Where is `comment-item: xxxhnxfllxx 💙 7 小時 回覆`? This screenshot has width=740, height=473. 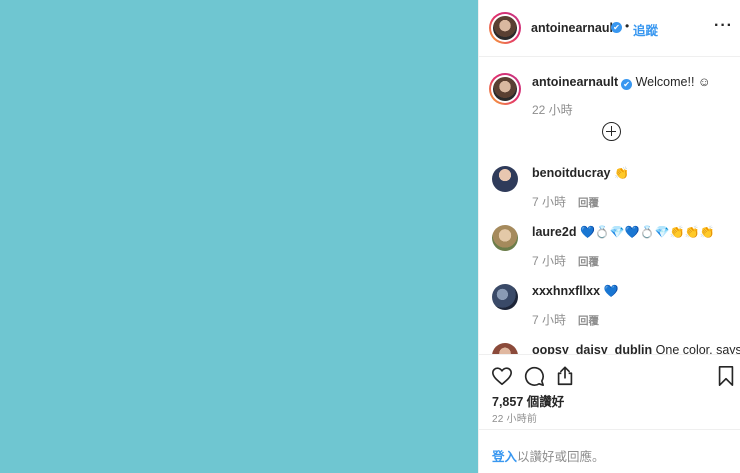
comment-item: xxxhnxfllxx 💙 7 小時 回覆 is located at coordinates (609, 313).